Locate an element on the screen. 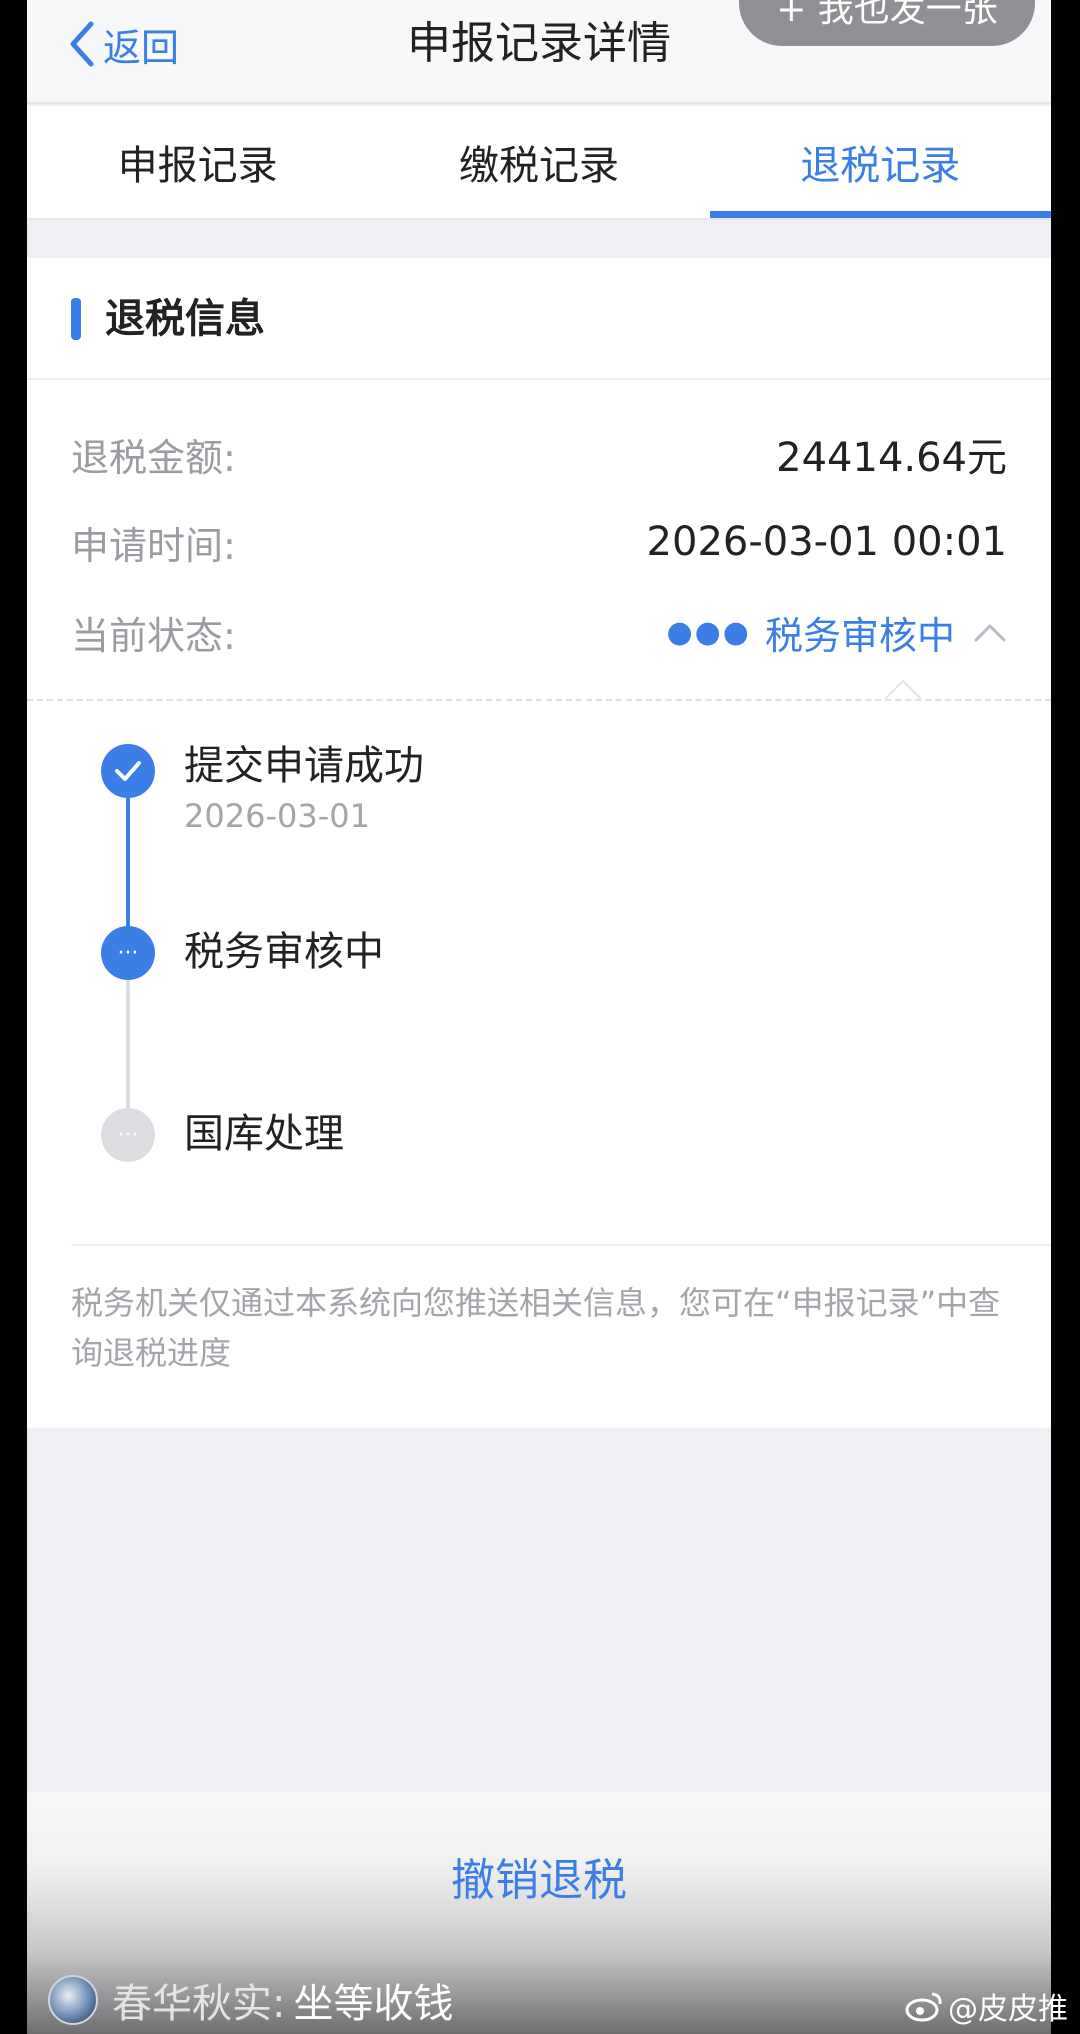  watermark-text: @皮皮推 is located at coordinates (1008, 2009).